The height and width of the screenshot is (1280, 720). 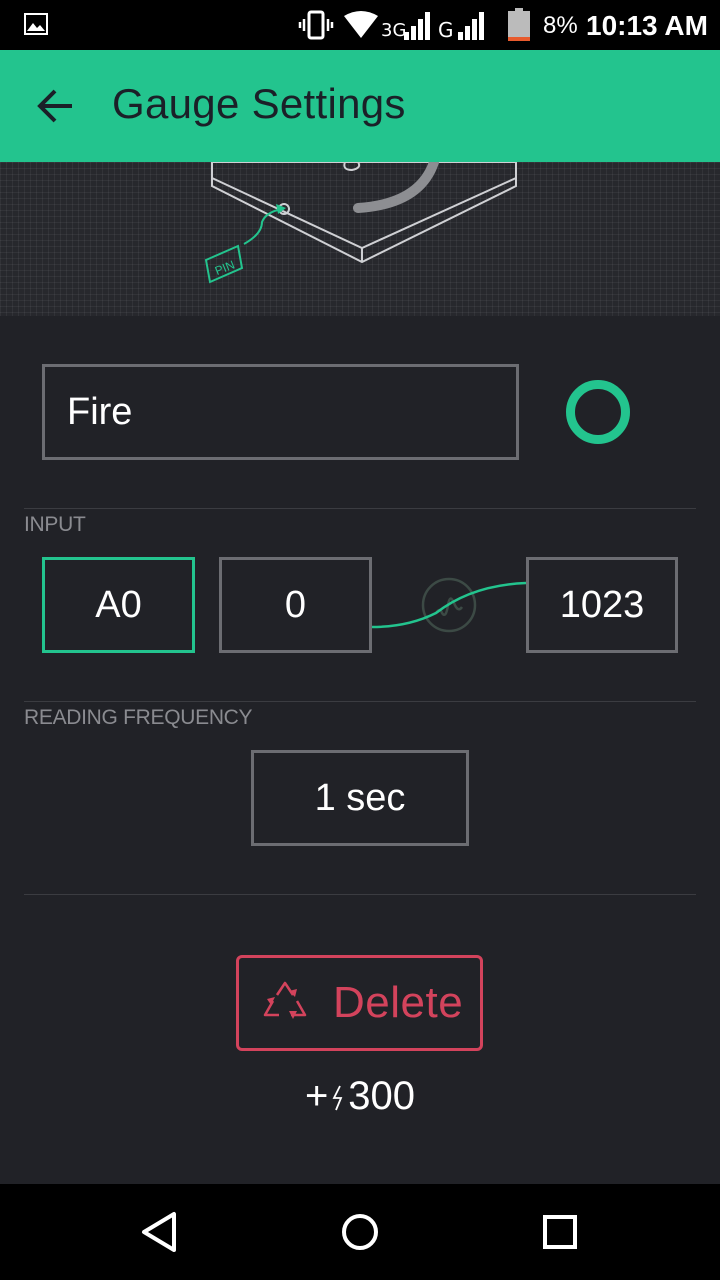 I want to click on vibrate-icon, so click(x=316, y=25).